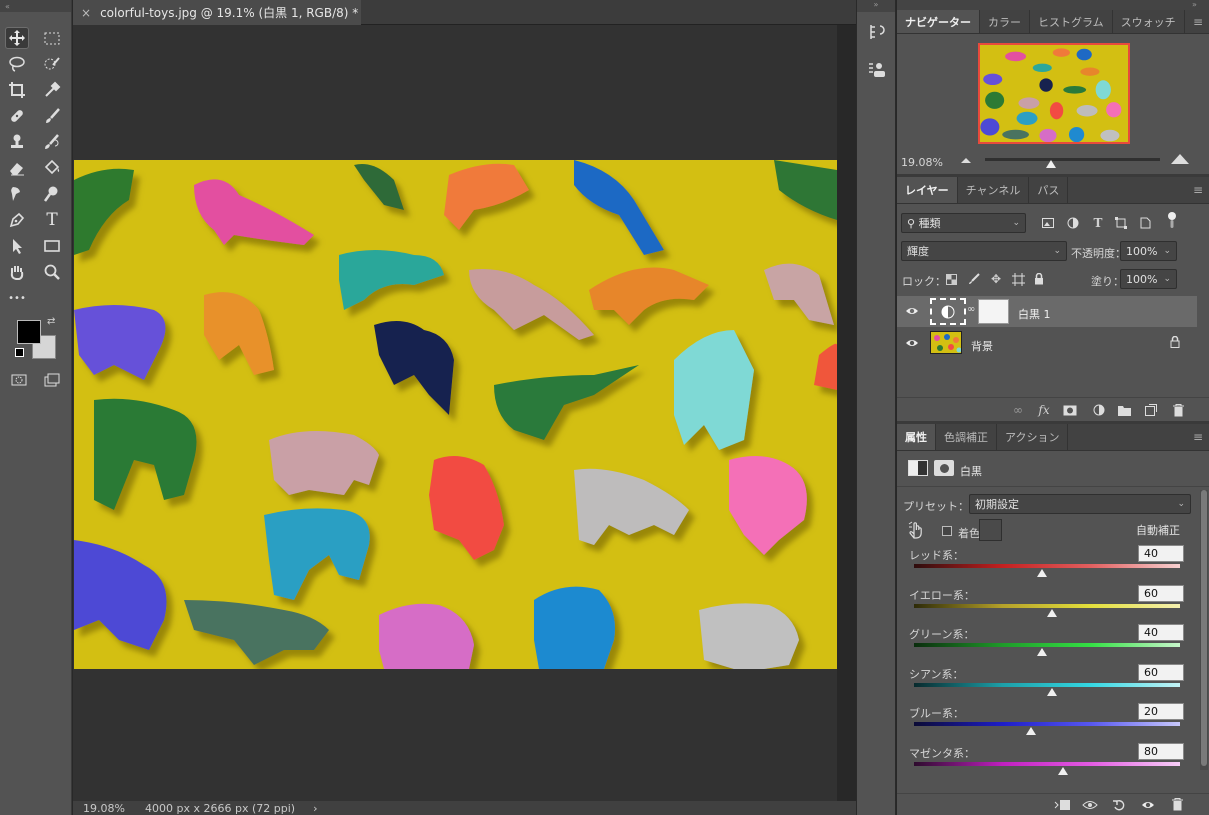 This screenshot has width=1209, height=815. What do you see at coordinates (35, 6) in the screenshot?
I see `panel-grip: «` at bounding box center [35, 6].